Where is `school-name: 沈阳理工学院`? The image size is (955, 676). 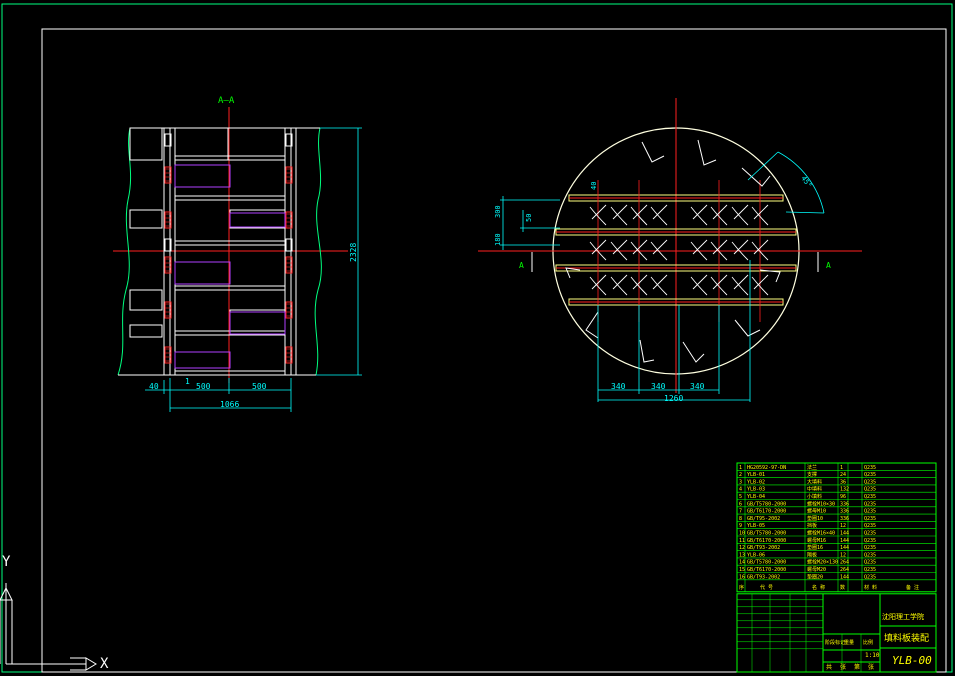 school-name: 沈阳理工学院 is located at coordinates (903, 616).